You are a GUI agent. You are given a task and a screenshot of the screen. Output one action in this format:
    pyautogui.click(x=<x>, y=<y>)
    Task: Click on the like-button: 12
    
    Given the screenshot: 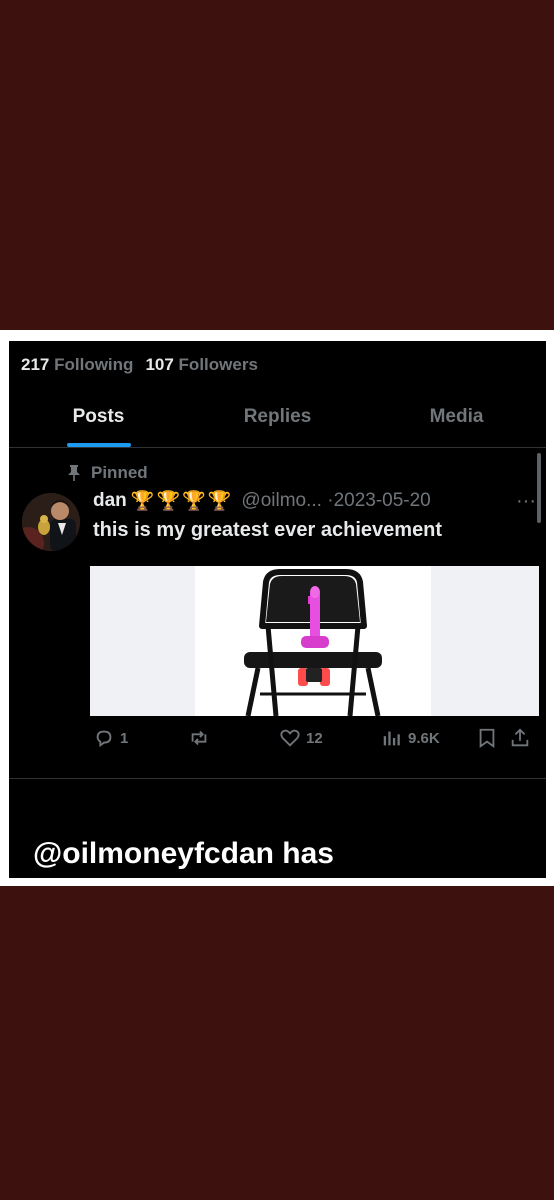 What is the action you would take?
    pyautogui.click(x=301, y=738)
    